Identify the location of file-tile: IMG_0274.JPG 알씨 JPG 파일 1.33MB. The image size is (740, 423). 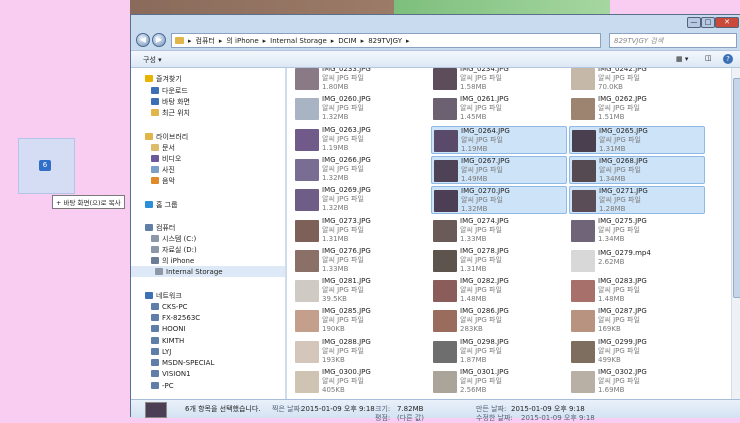
(499, 231).